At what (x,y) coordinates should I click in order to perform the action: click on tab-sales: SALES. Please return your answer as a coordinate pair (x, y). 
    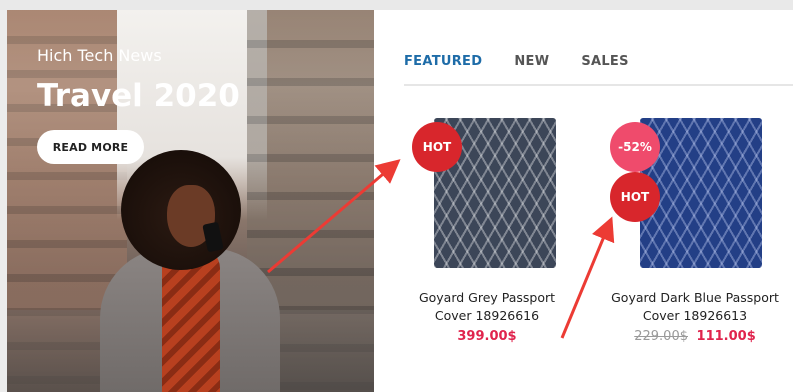
    Looking at the image, I should click on (604, 61).